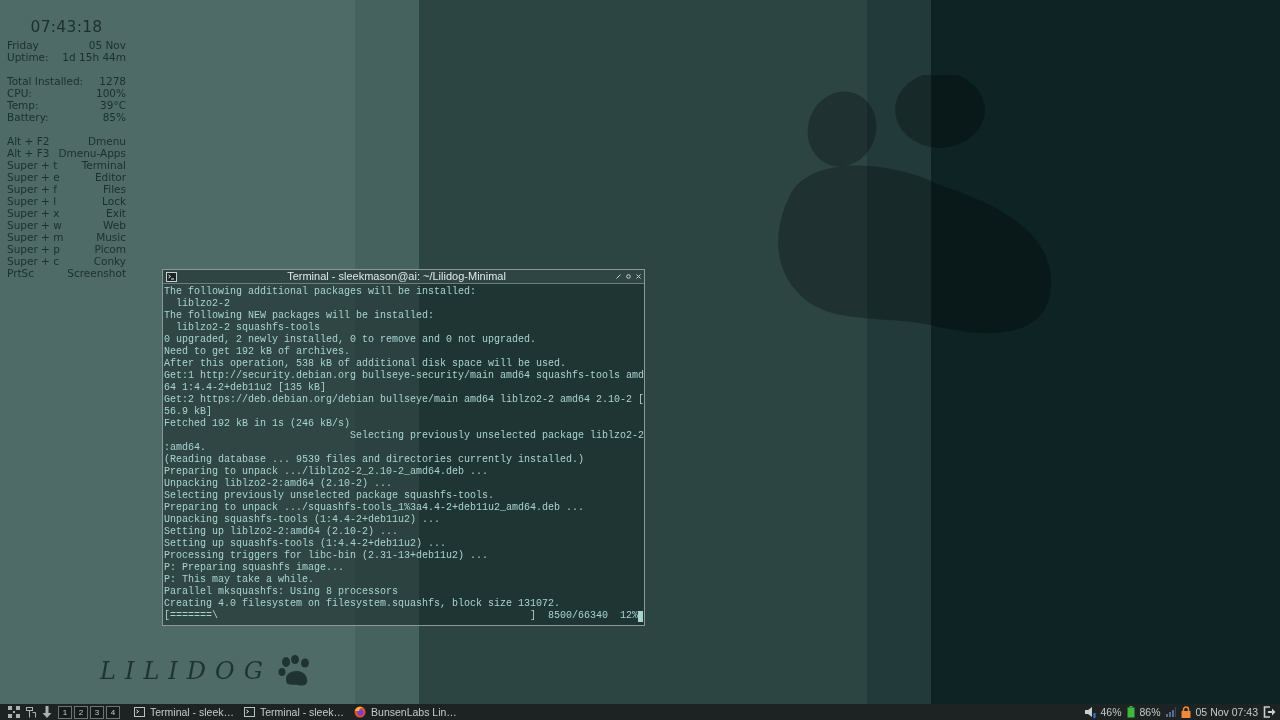  Describe the element at coordinates (19, 93) in the screenshot. I see `info-label: CPU:` at that location.